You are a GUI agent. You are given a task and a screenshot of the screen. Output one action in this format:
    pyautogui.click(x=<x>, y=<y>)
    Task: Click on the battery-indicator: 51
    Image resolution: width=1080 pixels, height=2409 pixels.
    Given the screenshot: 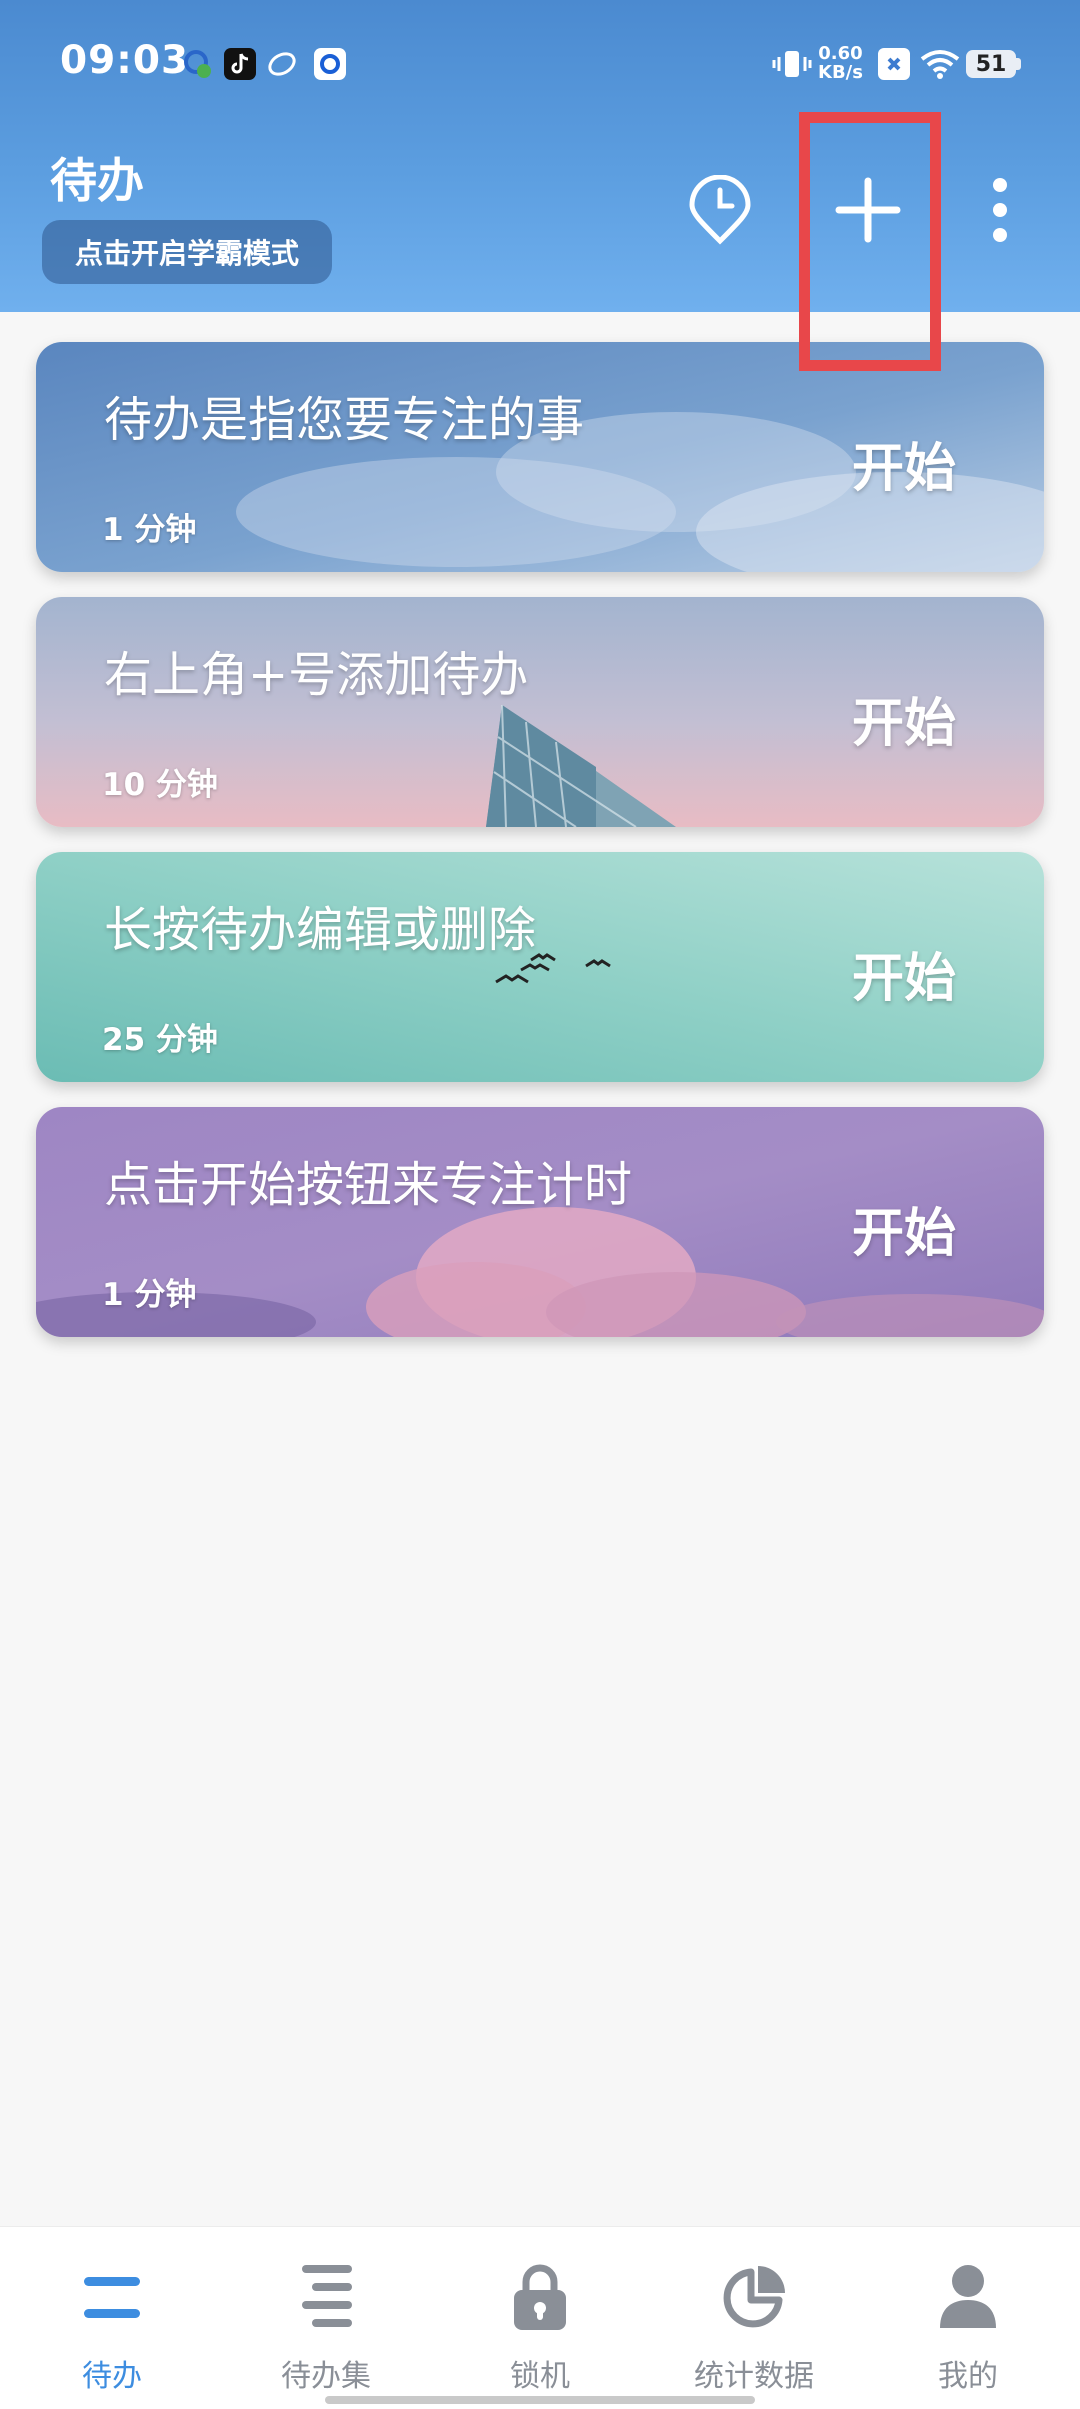 What is the action you would take?
    pyautogui.click(x=991, y=64)
    